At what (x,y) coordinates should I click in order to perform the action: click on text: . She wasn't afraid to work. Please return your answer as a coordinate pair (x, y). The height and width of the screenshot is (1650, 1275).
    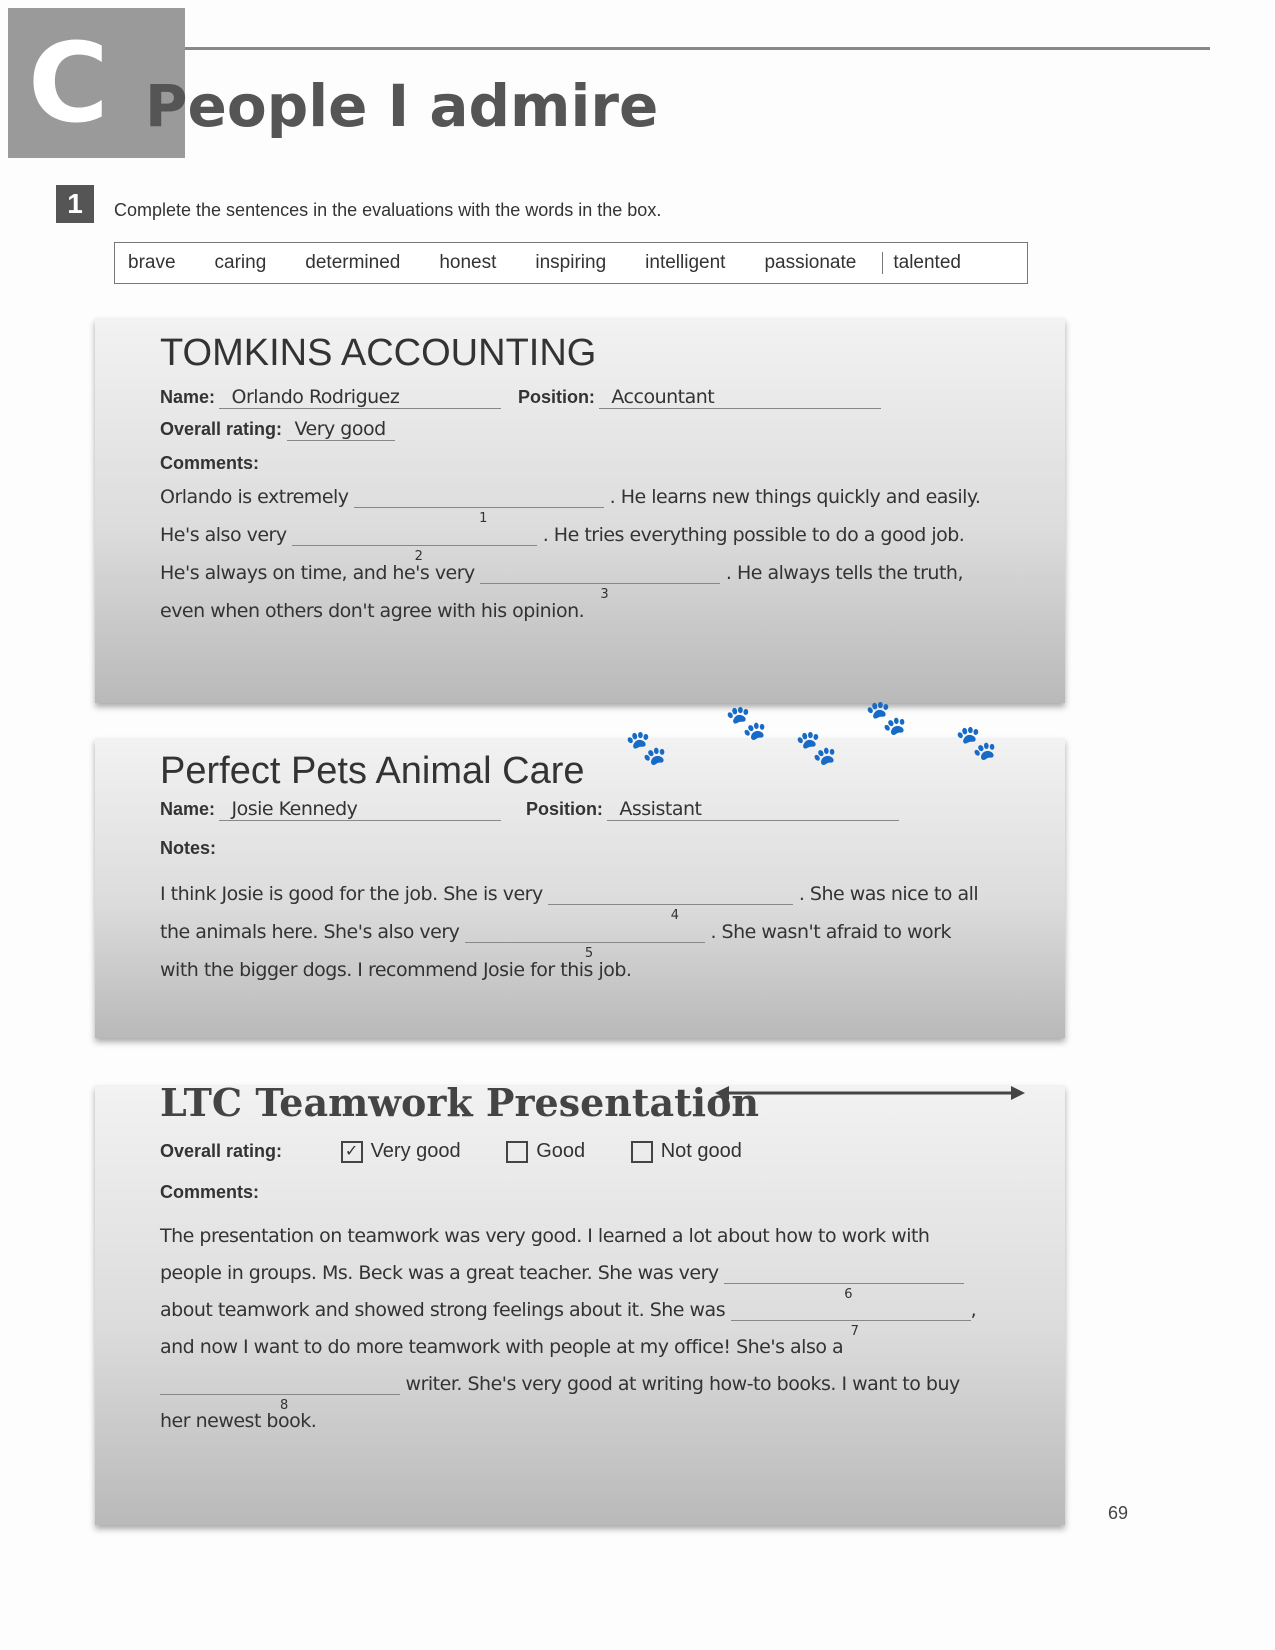
    Looking at the image, I should click on (830, 932).